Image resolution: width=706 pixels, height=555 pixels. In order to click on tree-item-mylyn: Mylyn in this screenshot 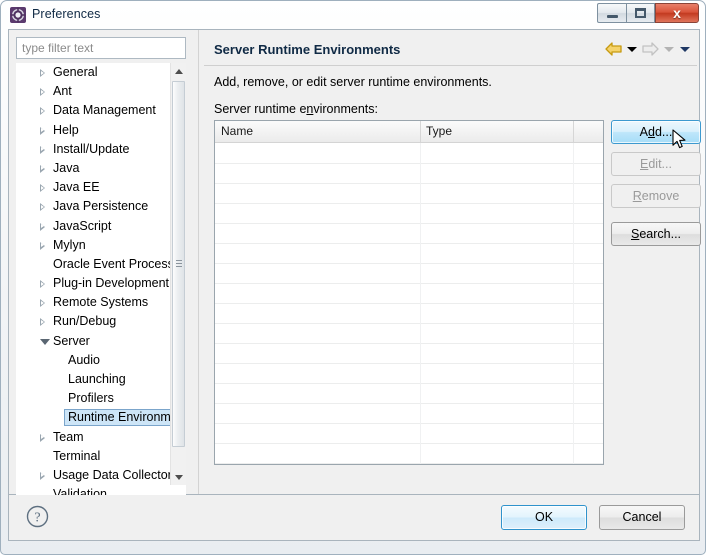, I will do `click(93, 245)`.